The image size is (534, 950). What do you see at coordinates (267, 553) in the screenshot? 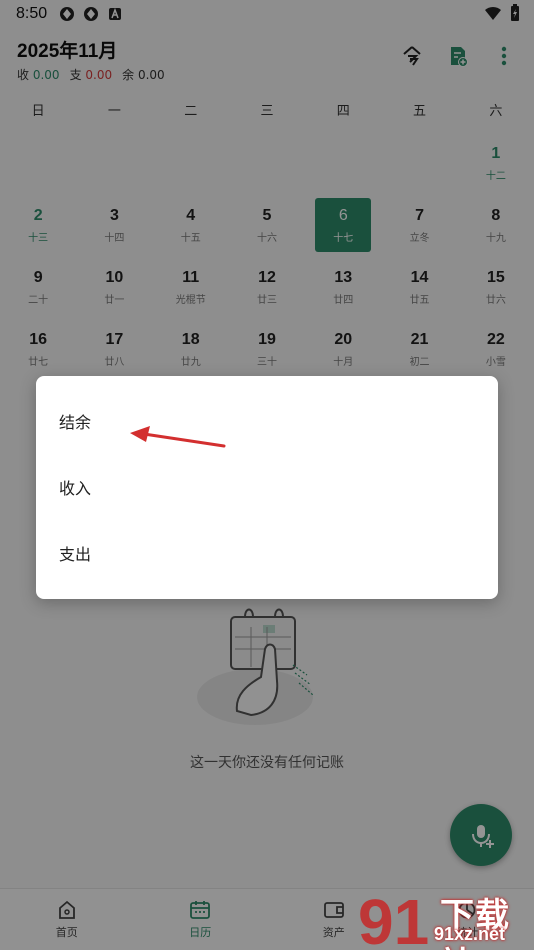
I see `option-expense: 支出` at bounding box center [267, 553].